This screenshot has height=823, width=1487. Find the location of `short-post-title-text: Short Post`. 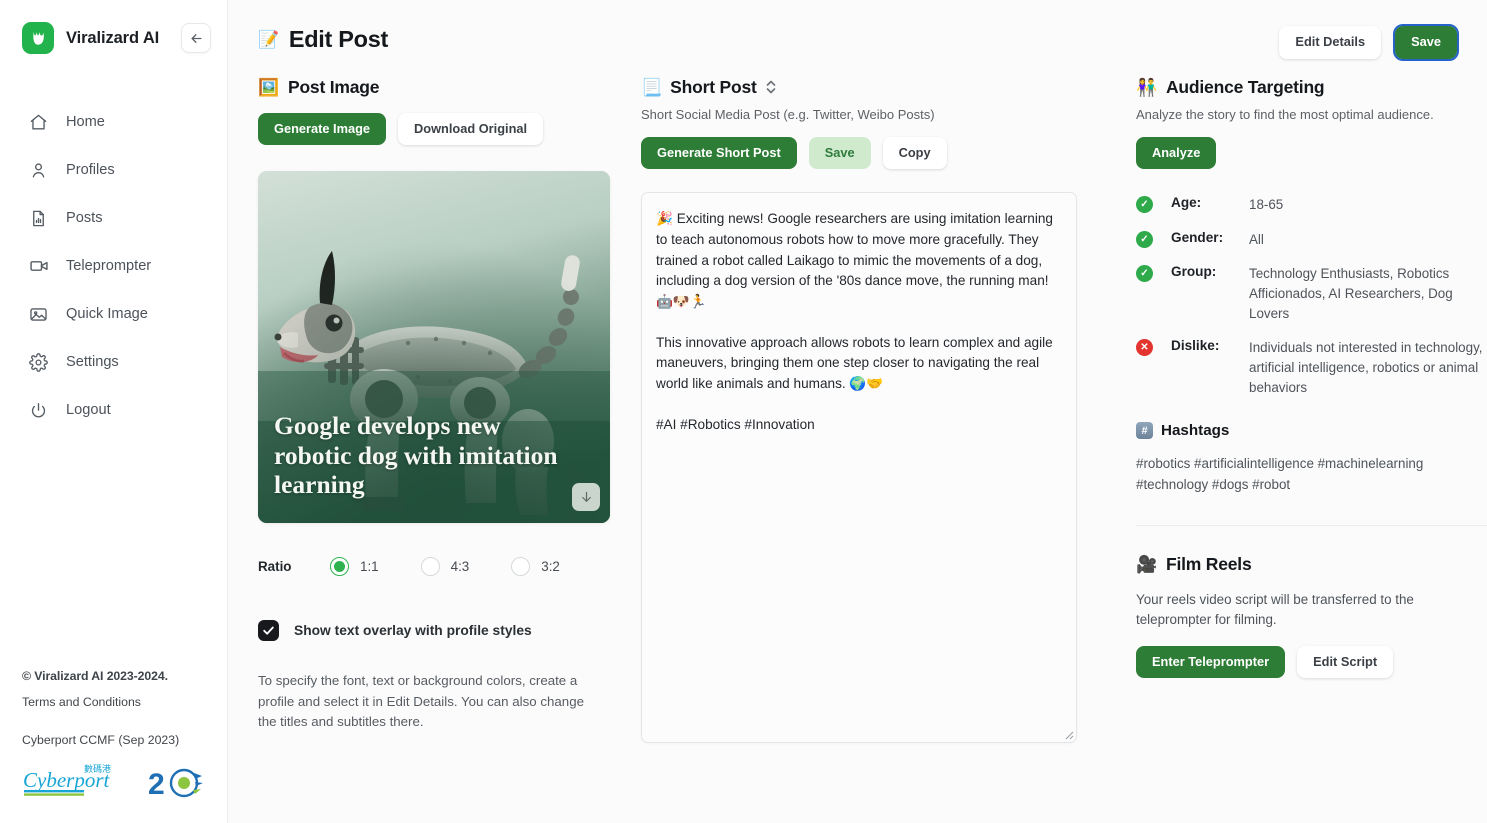

short-post-title-text: Short Post is located at coordinates (713, 86).